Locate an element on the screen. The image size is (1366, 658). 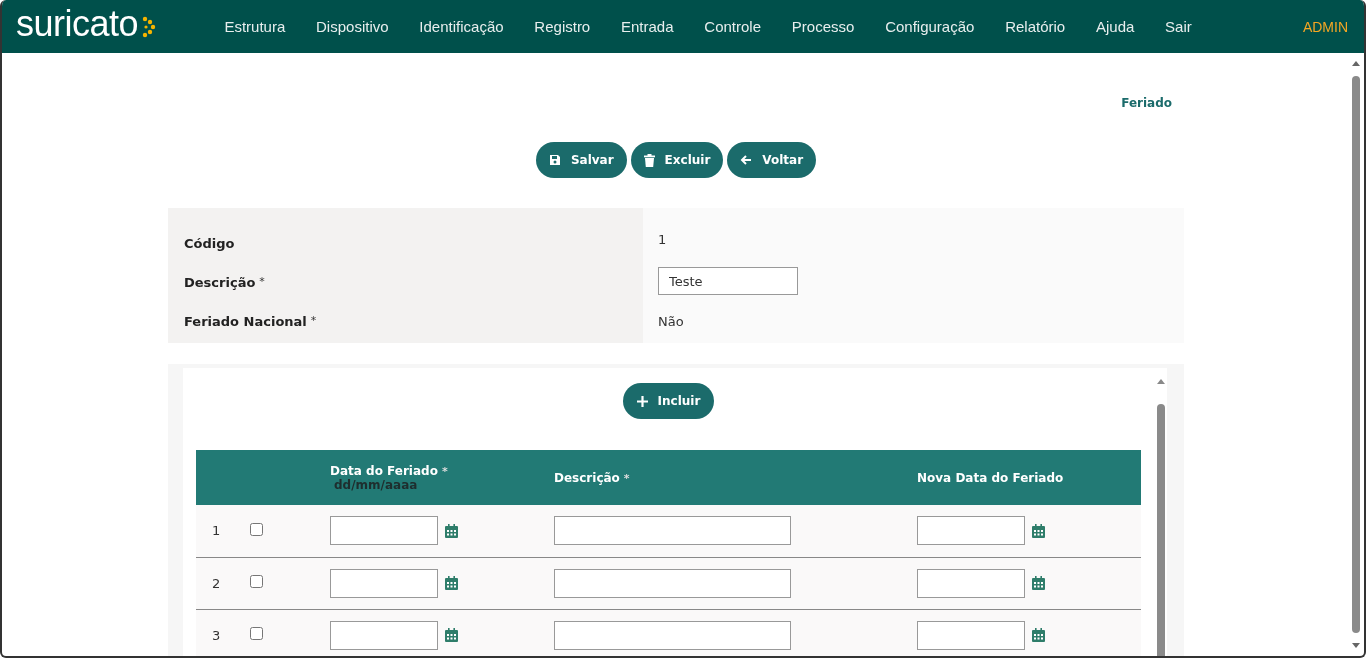
nav-link: Configuração is located at coordinates (929, 26).